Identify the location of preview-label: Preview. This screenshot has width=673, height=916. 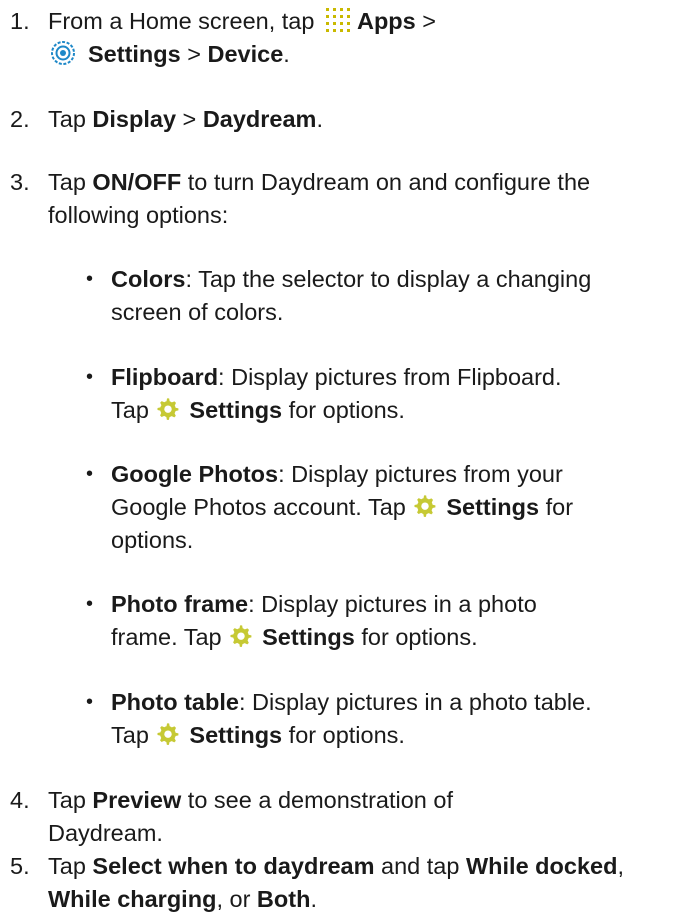
(137, 800).